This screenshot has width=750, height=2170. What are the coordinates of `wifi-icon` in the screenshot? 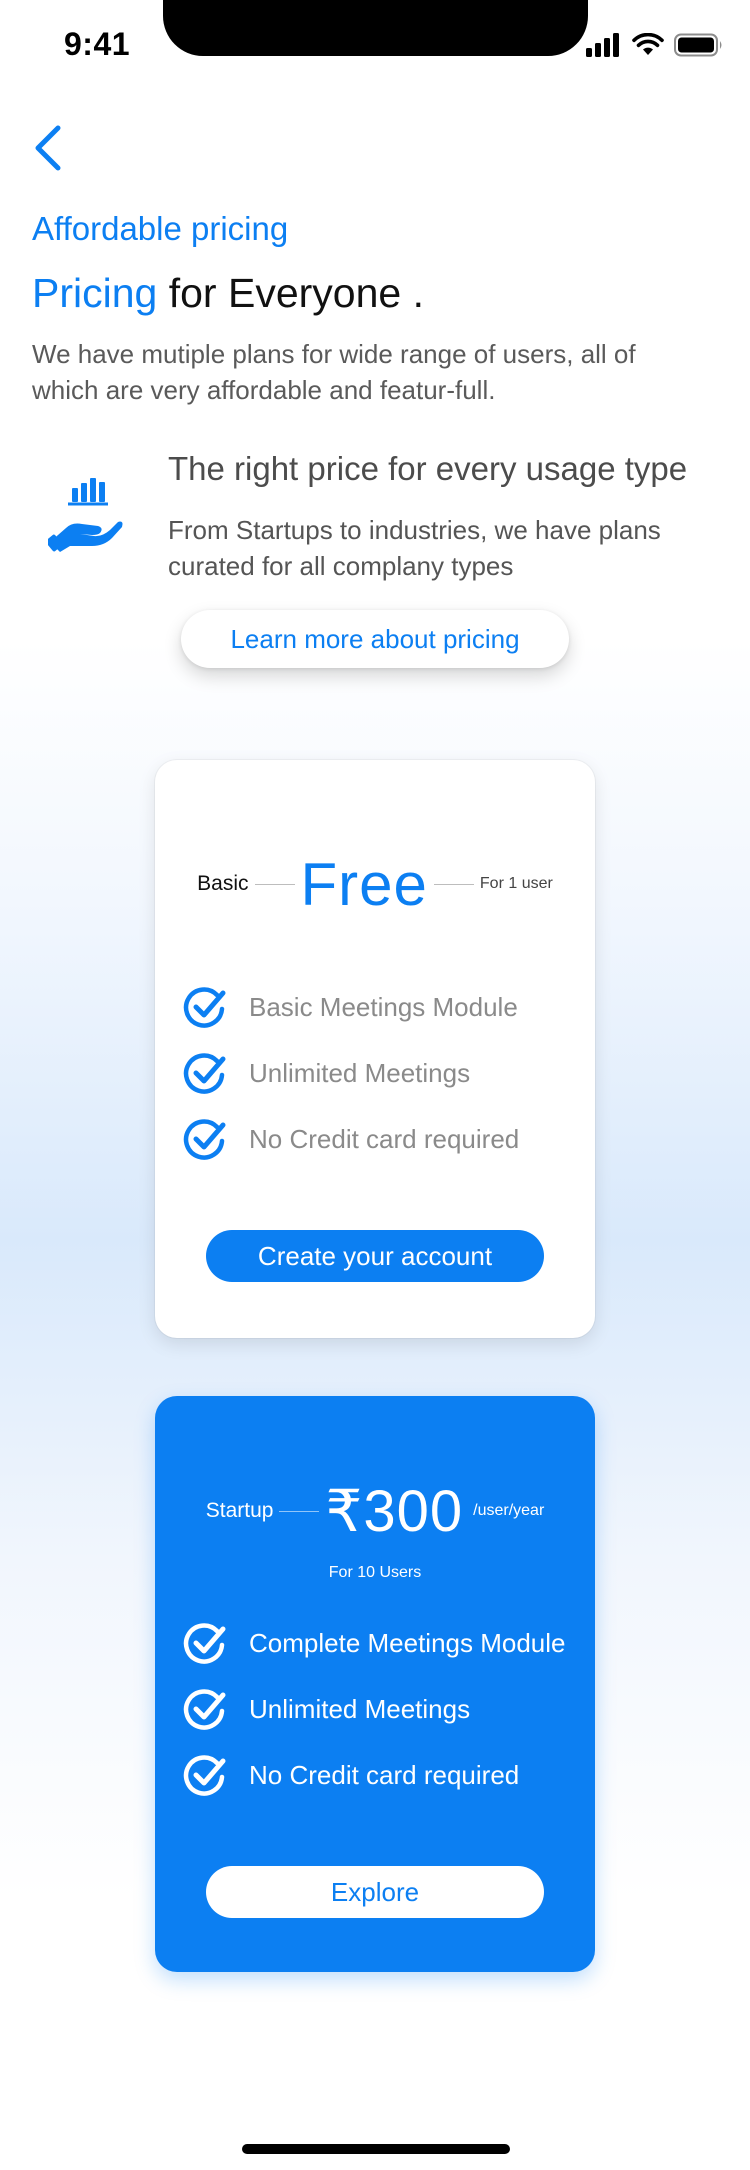 It's located at (648, 44).